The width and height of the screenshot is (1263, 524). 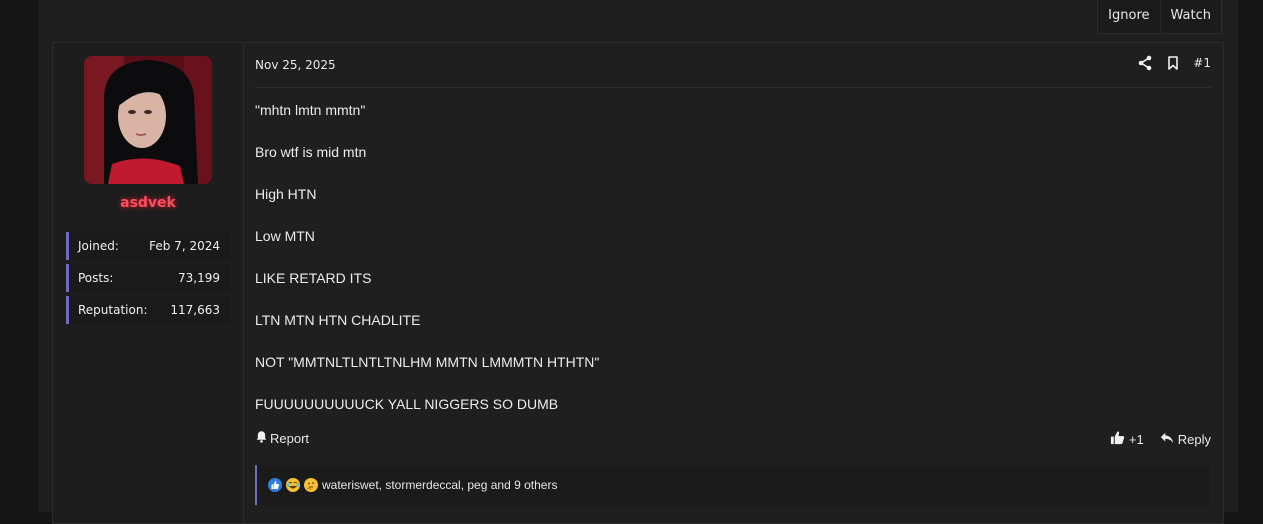 What do you see at coordinates (286, 194) in the screenshot?
I see `post-line: High HTN` at bounding box center [286, 194].